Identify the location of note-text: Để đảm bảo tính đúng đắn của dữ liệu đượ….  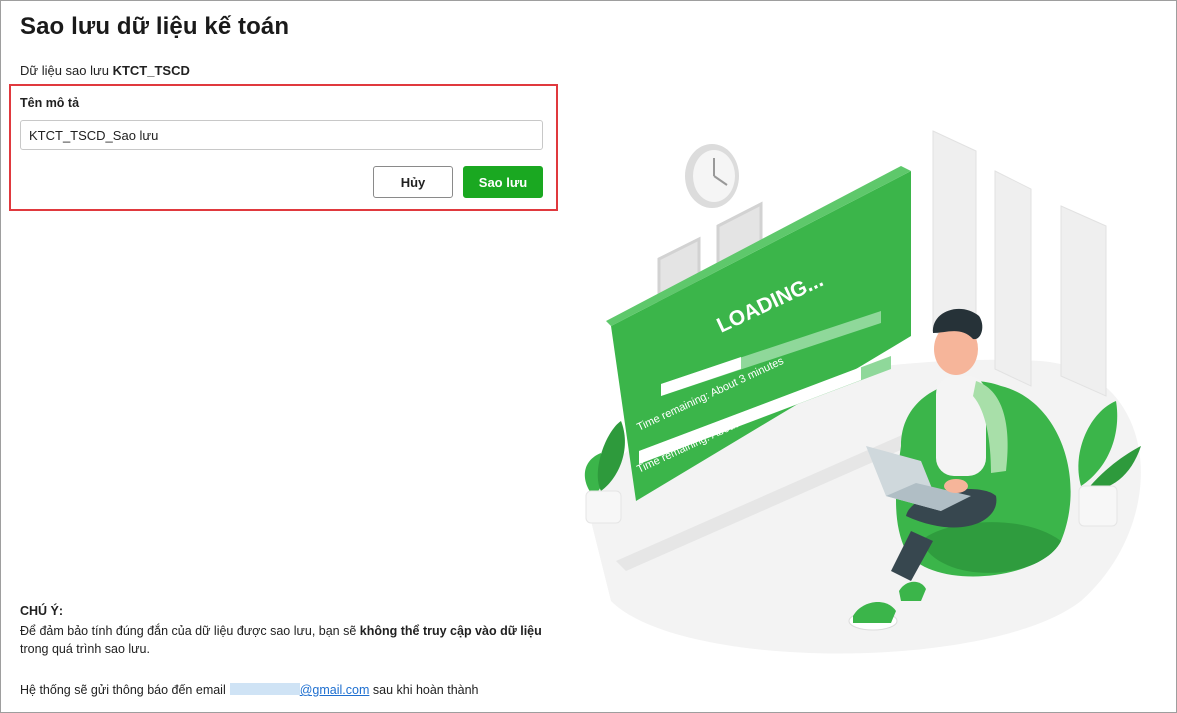
(290, 640).